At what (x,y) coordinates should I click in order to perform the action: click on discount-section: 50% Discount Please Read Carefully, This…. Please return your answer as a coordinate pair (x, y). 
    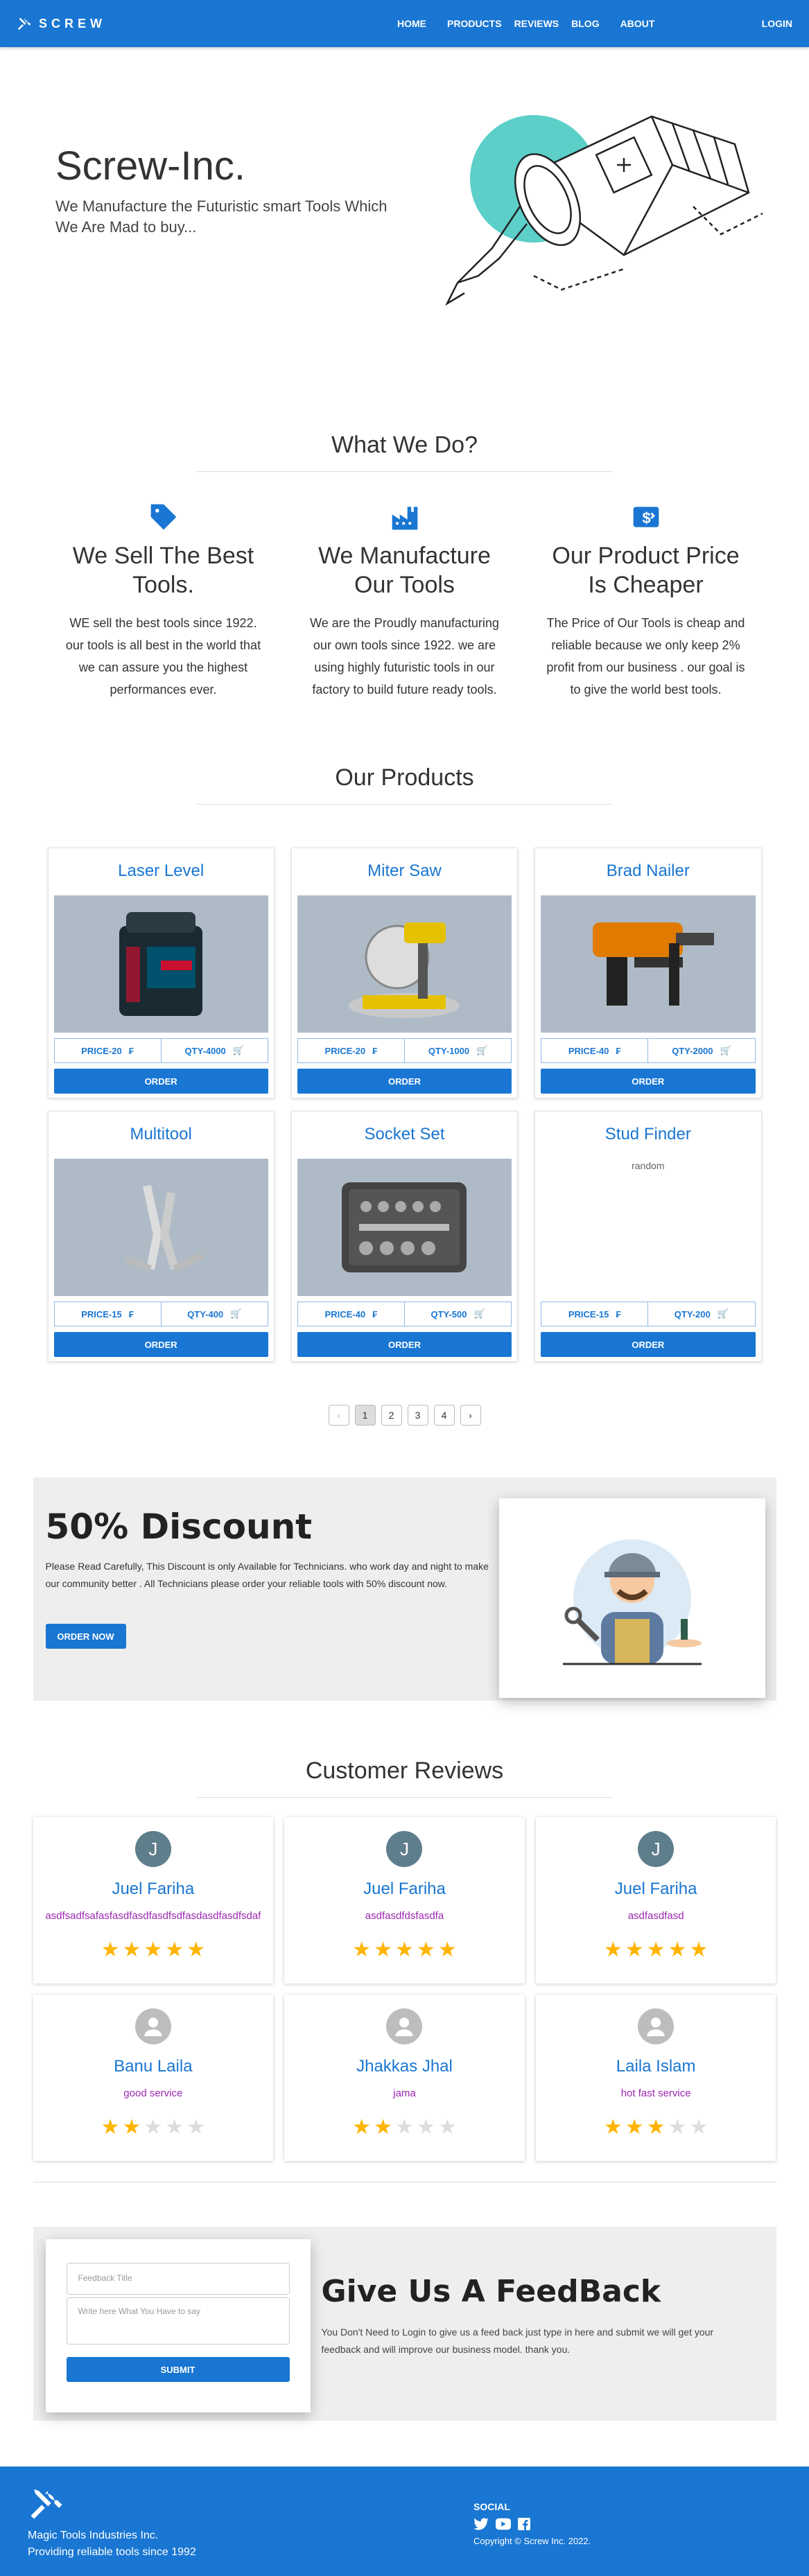
    Looking at the image, I should click on (404, 1589).